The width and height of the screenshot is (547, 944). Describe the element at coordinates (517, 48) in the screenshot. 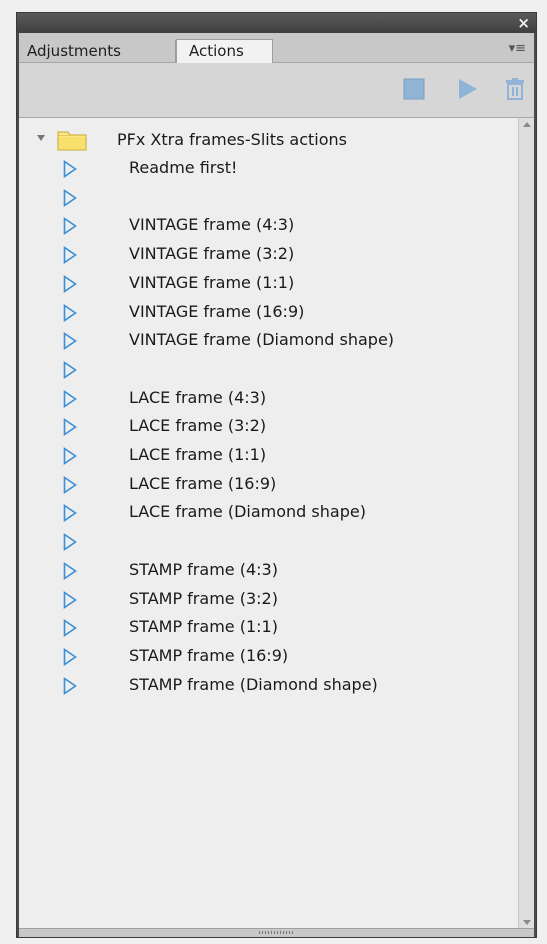

I see `panel-menu-icon: ▾≡` at that location.